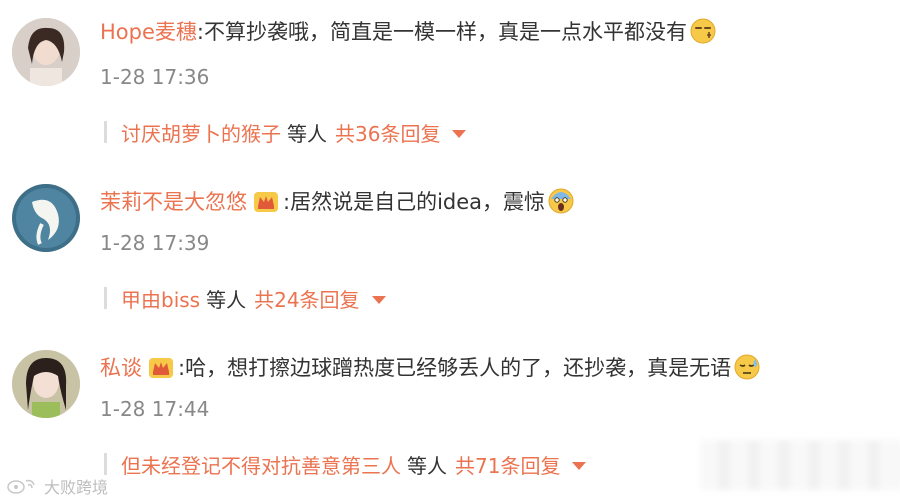  I want to click on comment-text: :哈，想打擦边球蹭热度已经够丢人的了，还抄袭，真是无语, so click(455, 368).